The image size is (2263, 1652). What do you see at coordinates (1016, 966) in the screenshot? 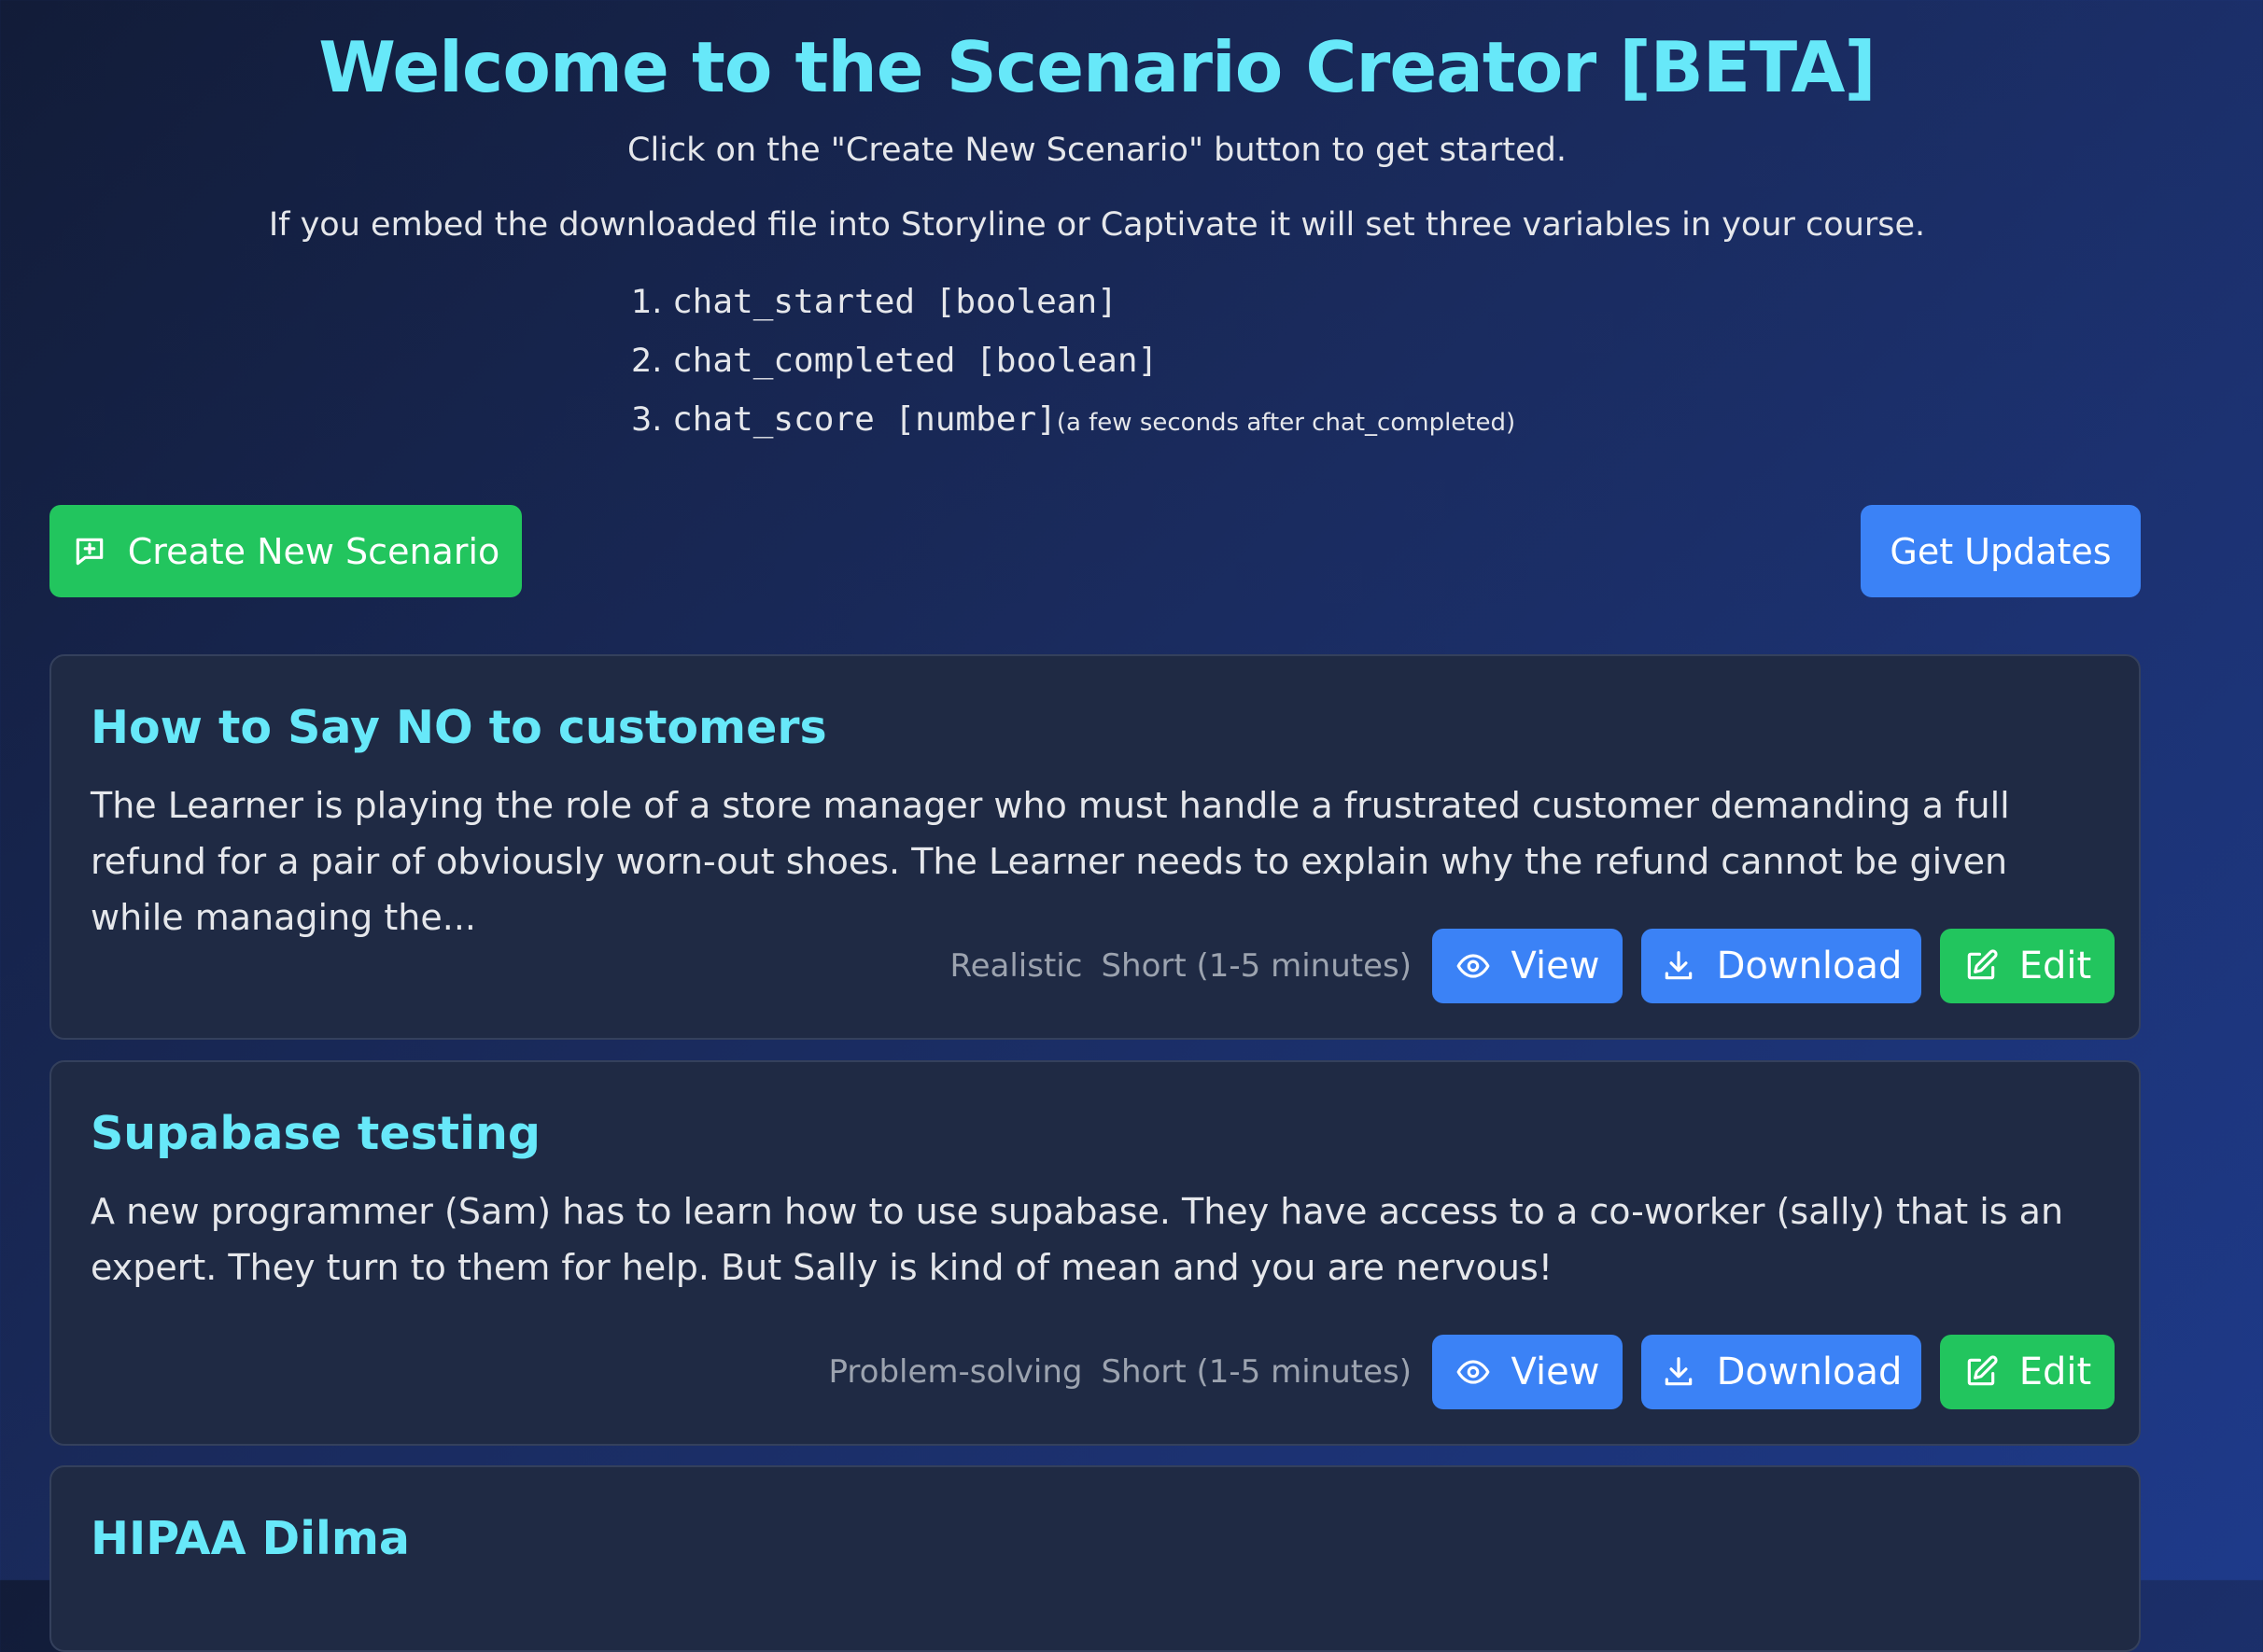
I see `scenario-style: Realistic` at bounding box center [1016, 966].